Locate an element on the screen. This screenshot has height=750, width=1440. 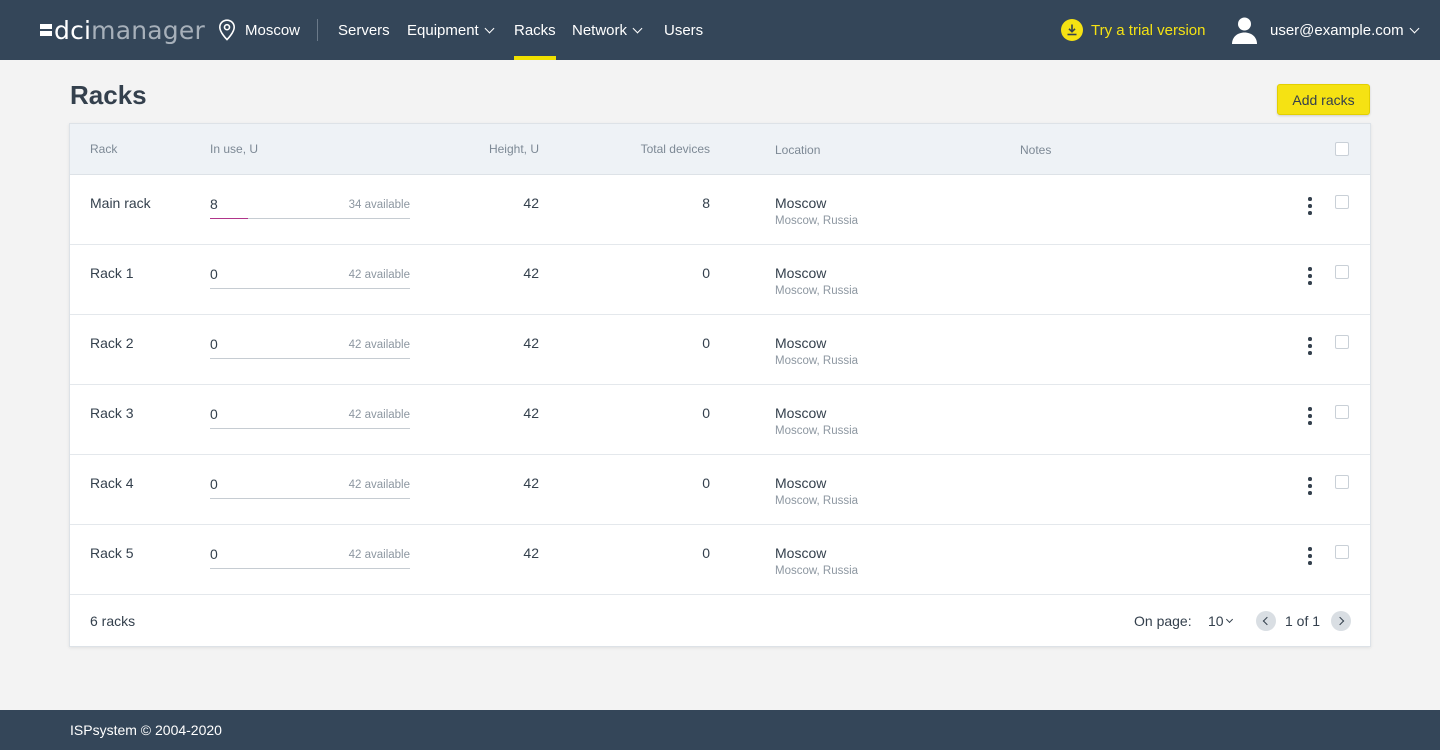
rack-name: Rack 1 is located at coordinates (112, 273).